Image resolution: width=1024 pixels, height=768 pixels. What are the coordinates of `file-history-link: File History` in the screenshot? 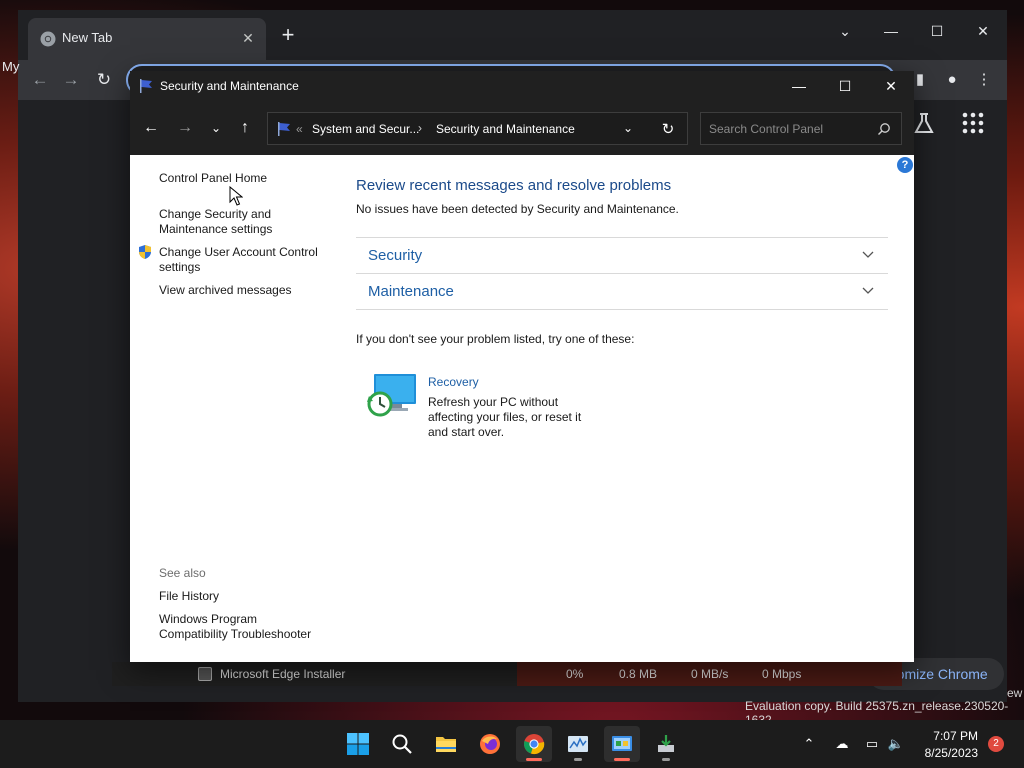 It's located at (189, 596).